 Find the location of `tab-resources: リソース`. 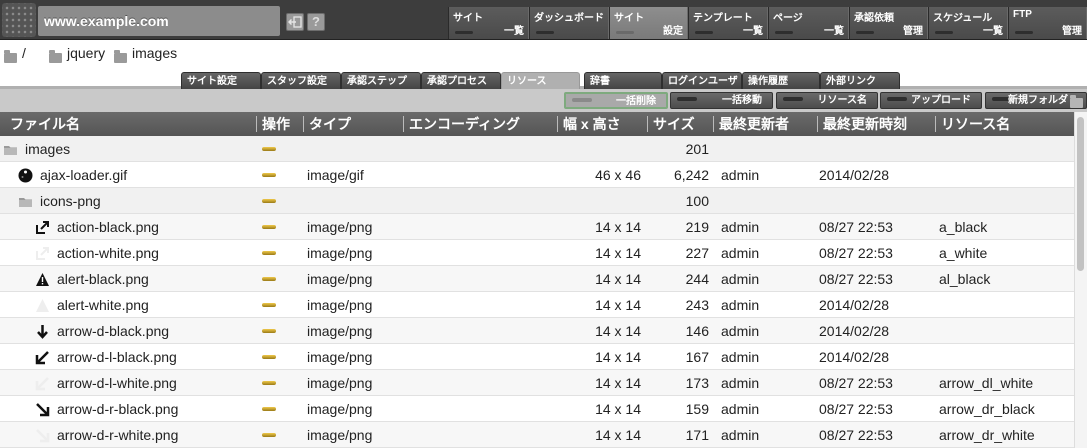

tab-resources: リソース is located at coordinates (540, 80).